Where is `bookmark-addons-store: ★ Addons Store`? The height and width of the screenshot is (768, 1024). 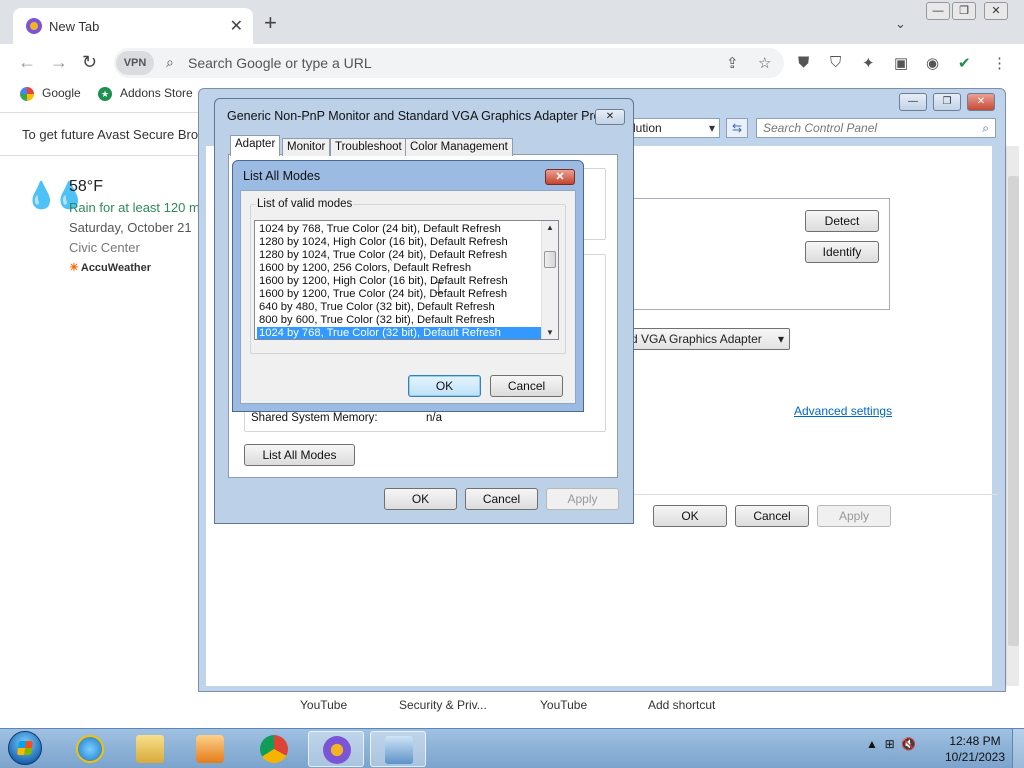
bookmark-addons-store: ★ Addons Store is located at coordinates (145, 93).